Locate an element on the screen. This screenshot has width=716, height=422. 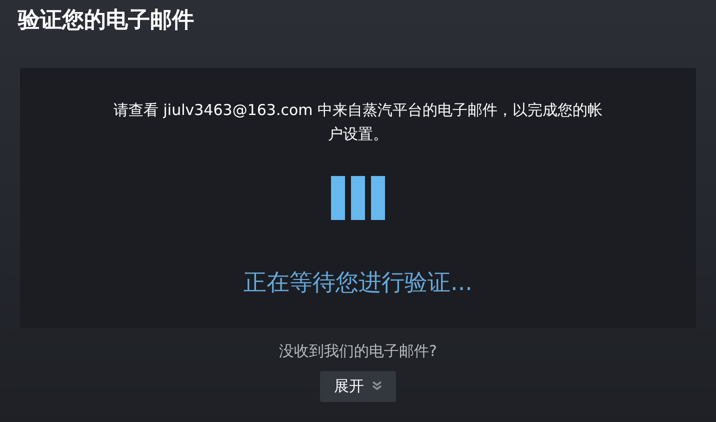
page-title: 验证您的电子邮件 is located at coordinates (105, 21).